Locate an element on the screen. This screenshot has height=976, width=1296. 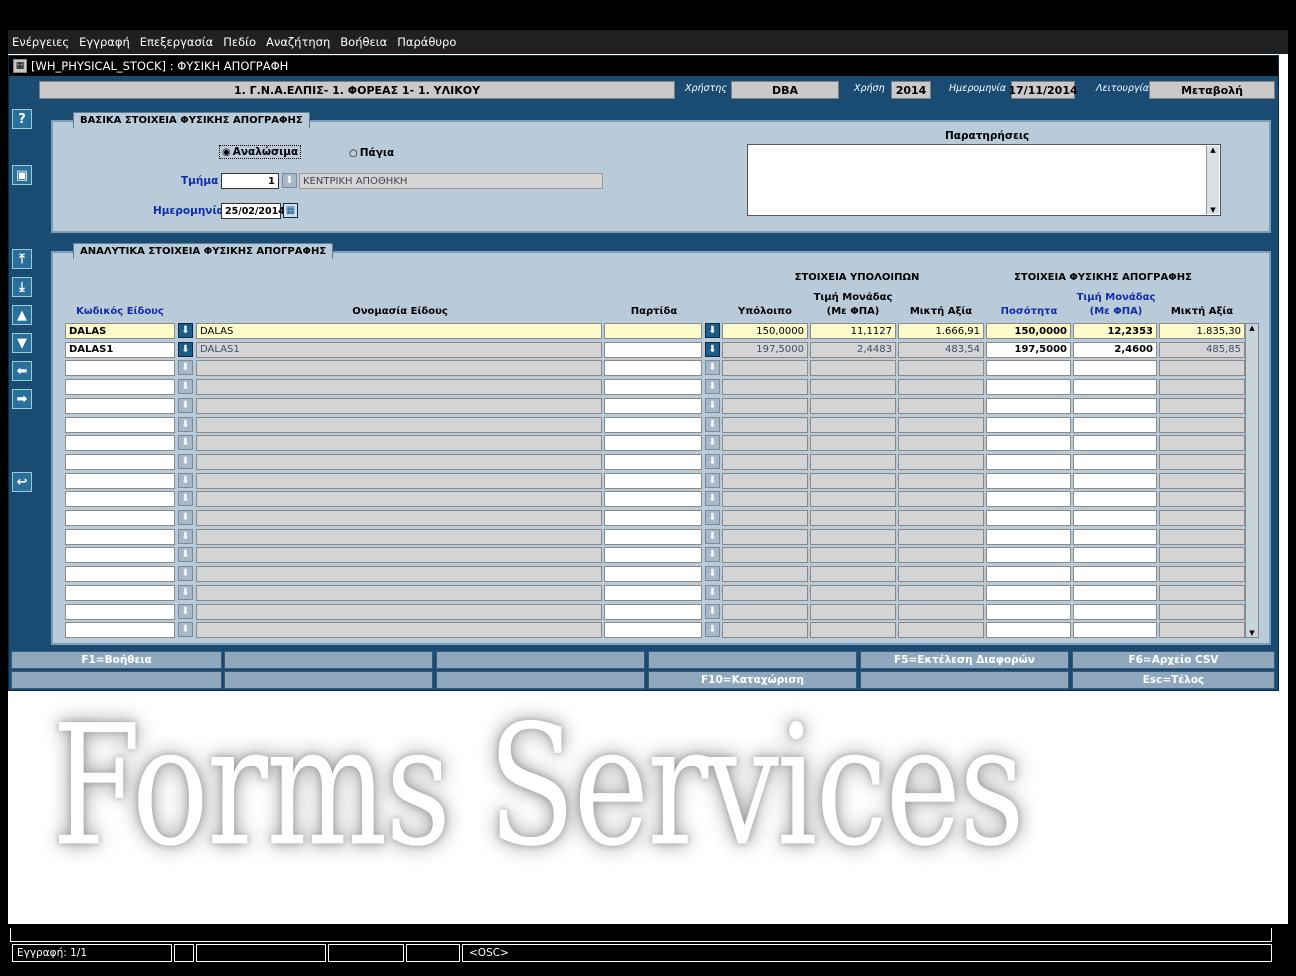
cell-price2: 12,2353 is located at coordinates (1115, 331).